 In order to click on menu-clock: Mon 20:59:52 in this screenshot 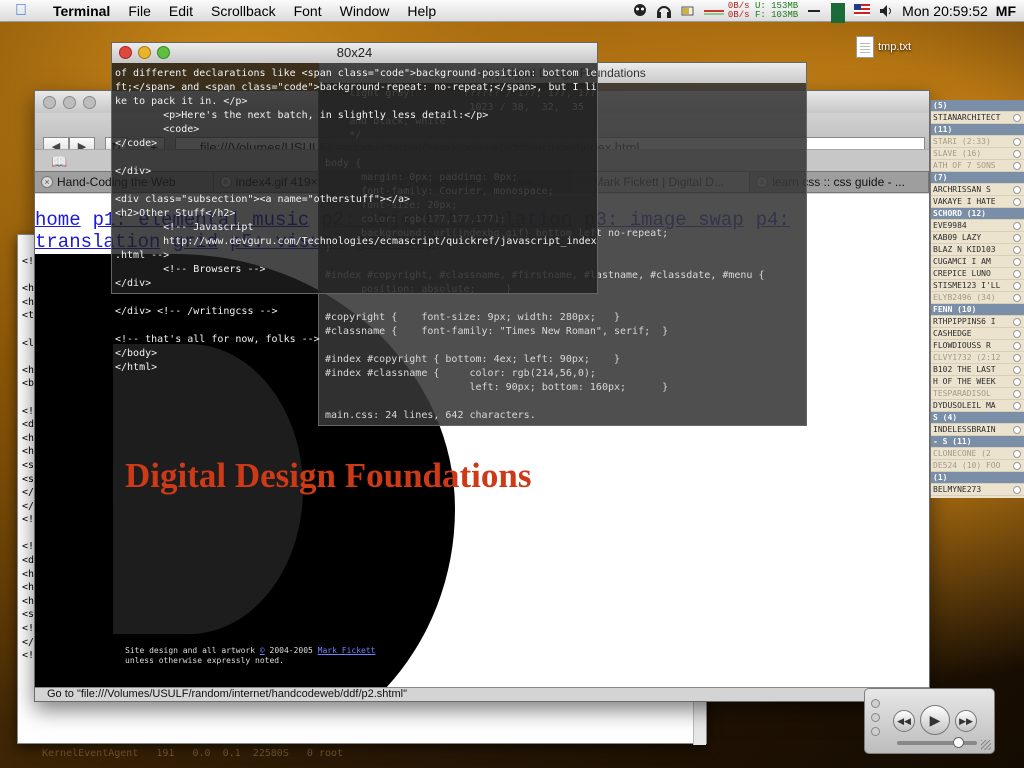, I will do `click(945, 11)`.